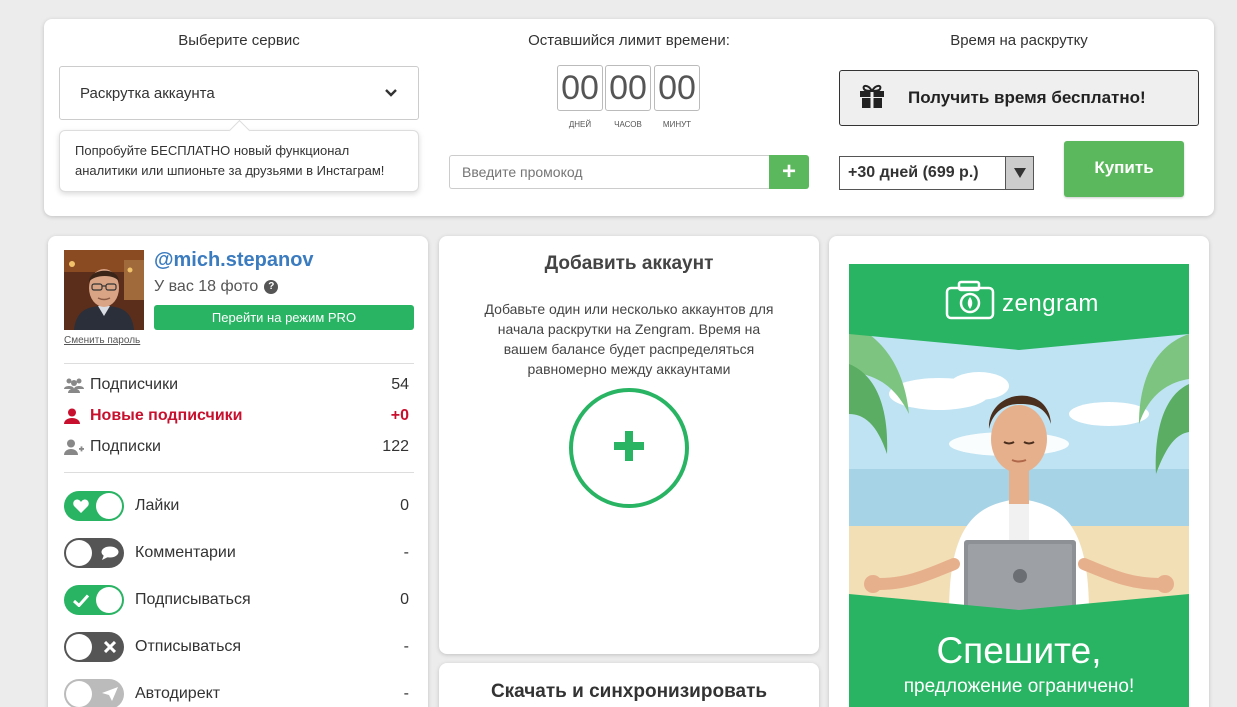 The height and width of the screenshot is (707, 1237). I want to click on chevron-down-icon, so click(391, 93).